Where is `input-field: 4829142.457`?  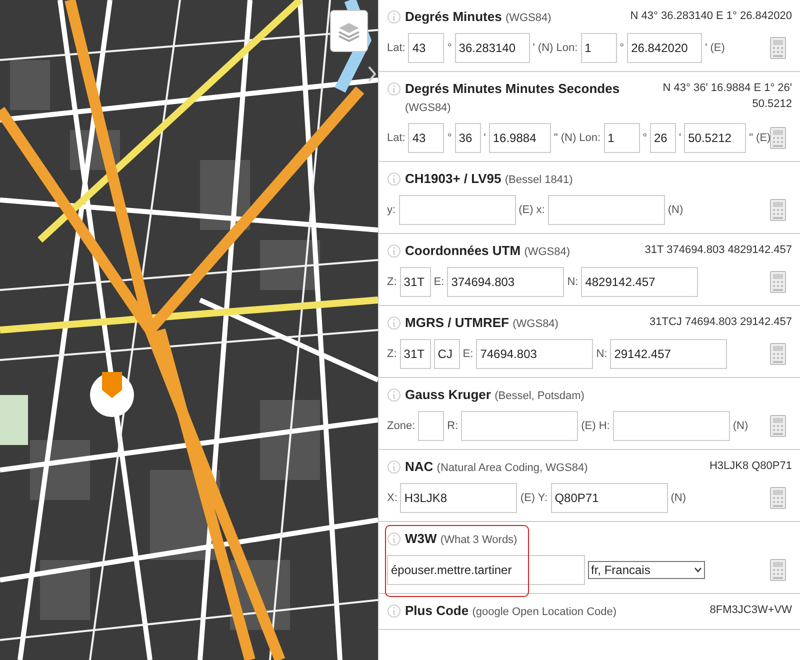 input-field: 4829142.457 is located at coordinates (639, 282).